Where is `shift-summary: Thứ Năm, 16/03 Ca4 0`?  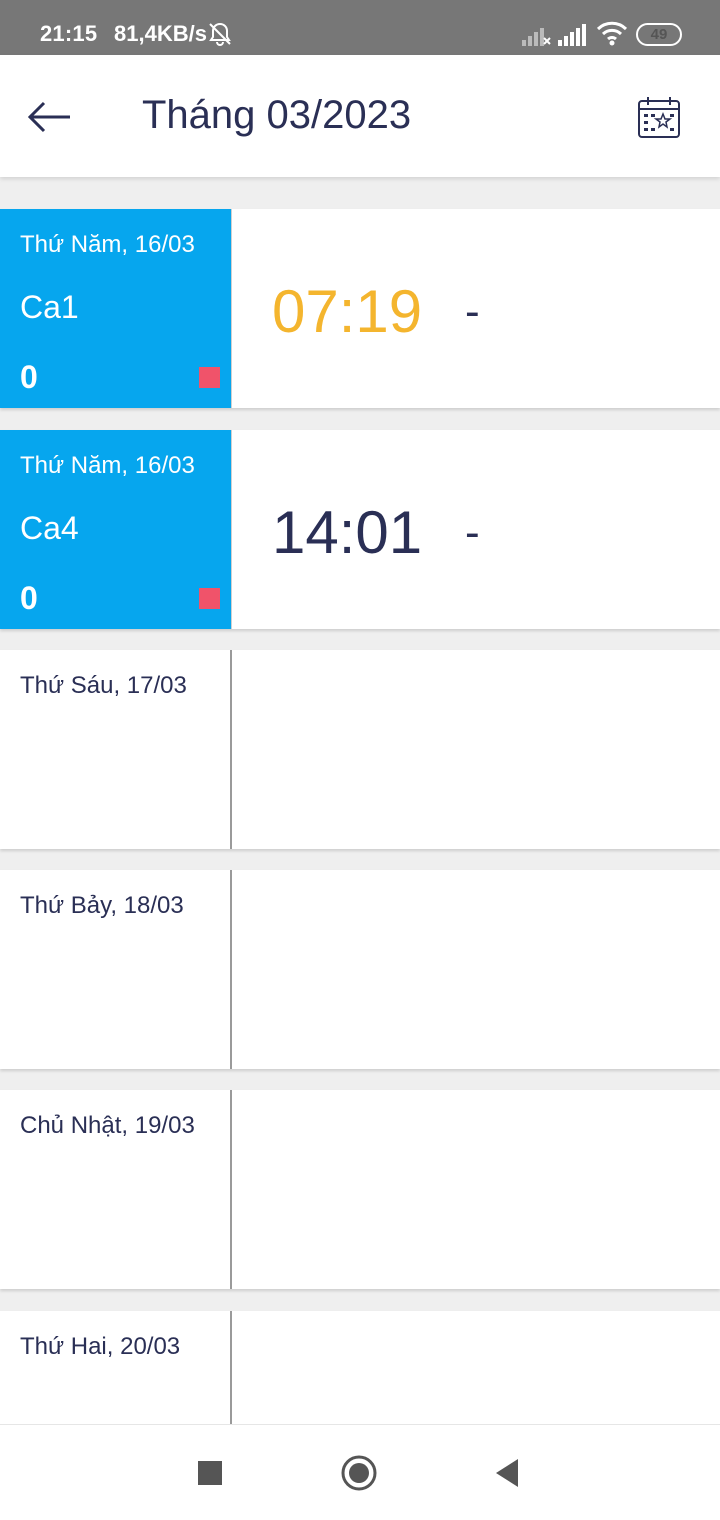
shift-summary: Thứ Năm, 16/03 Ca4 0 is located at coordinates (115, 529).